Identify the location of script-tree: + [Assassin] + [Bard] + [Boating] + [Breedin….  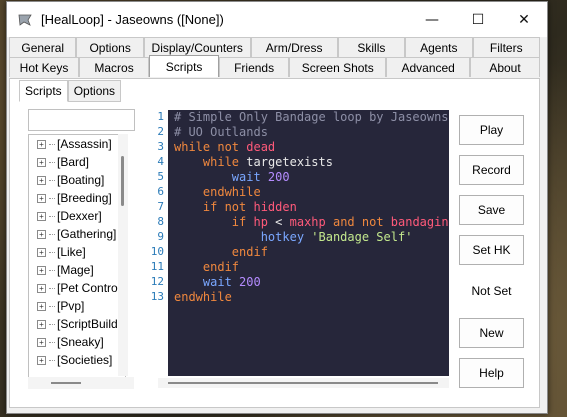
(77, 256).